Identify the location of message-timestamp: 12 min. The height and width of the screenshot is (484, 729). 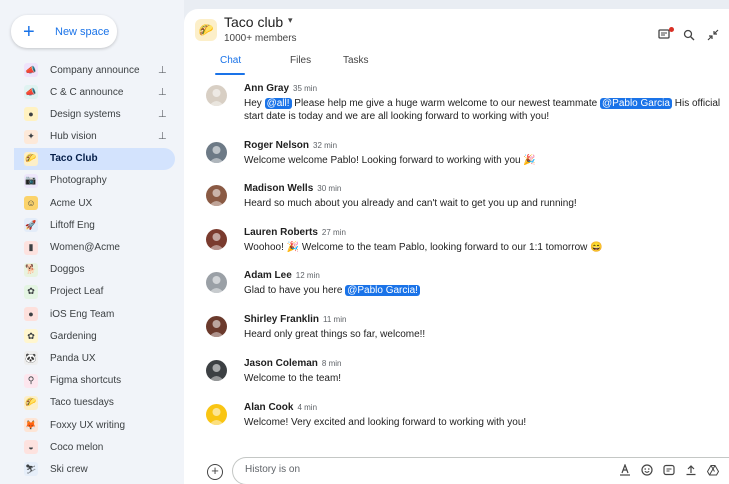
(307, 275).